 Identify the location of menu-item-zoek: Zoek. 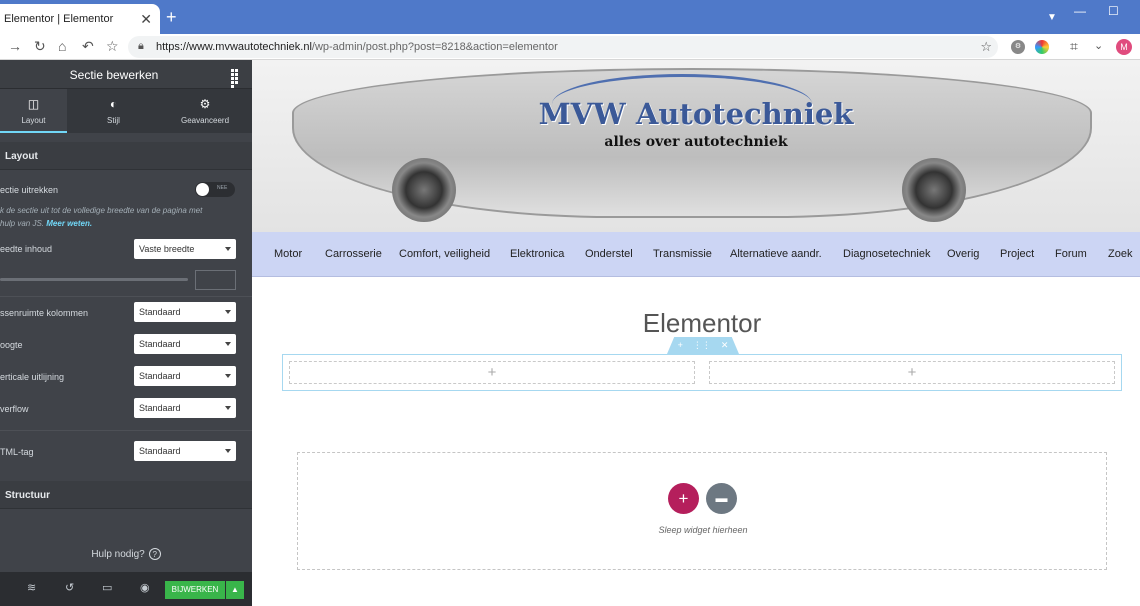
(1120, 254).